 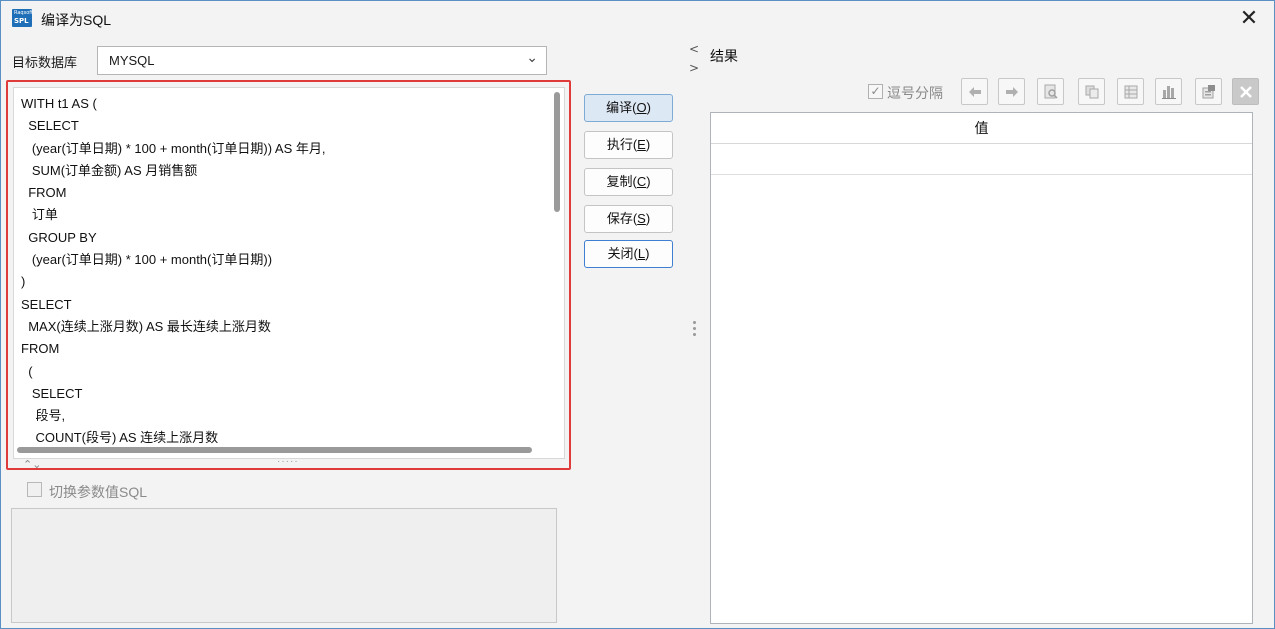 I want to click on code-line: GROUP BY, so click(x=59, y=237).